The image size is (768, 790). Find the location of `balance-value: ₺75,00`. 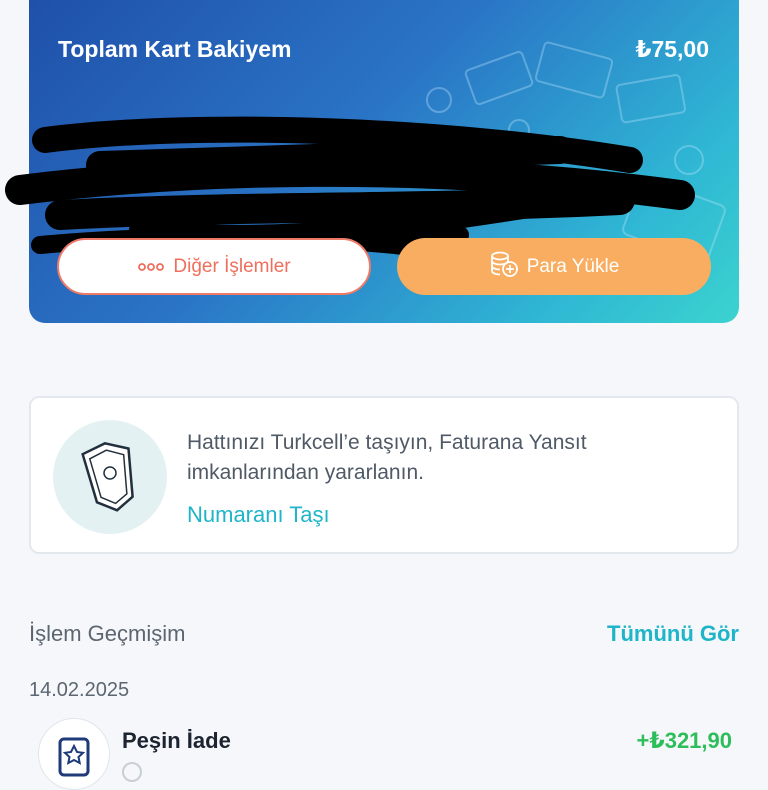

balance-value: ₺75,00 is located at coordinates (672, 49).